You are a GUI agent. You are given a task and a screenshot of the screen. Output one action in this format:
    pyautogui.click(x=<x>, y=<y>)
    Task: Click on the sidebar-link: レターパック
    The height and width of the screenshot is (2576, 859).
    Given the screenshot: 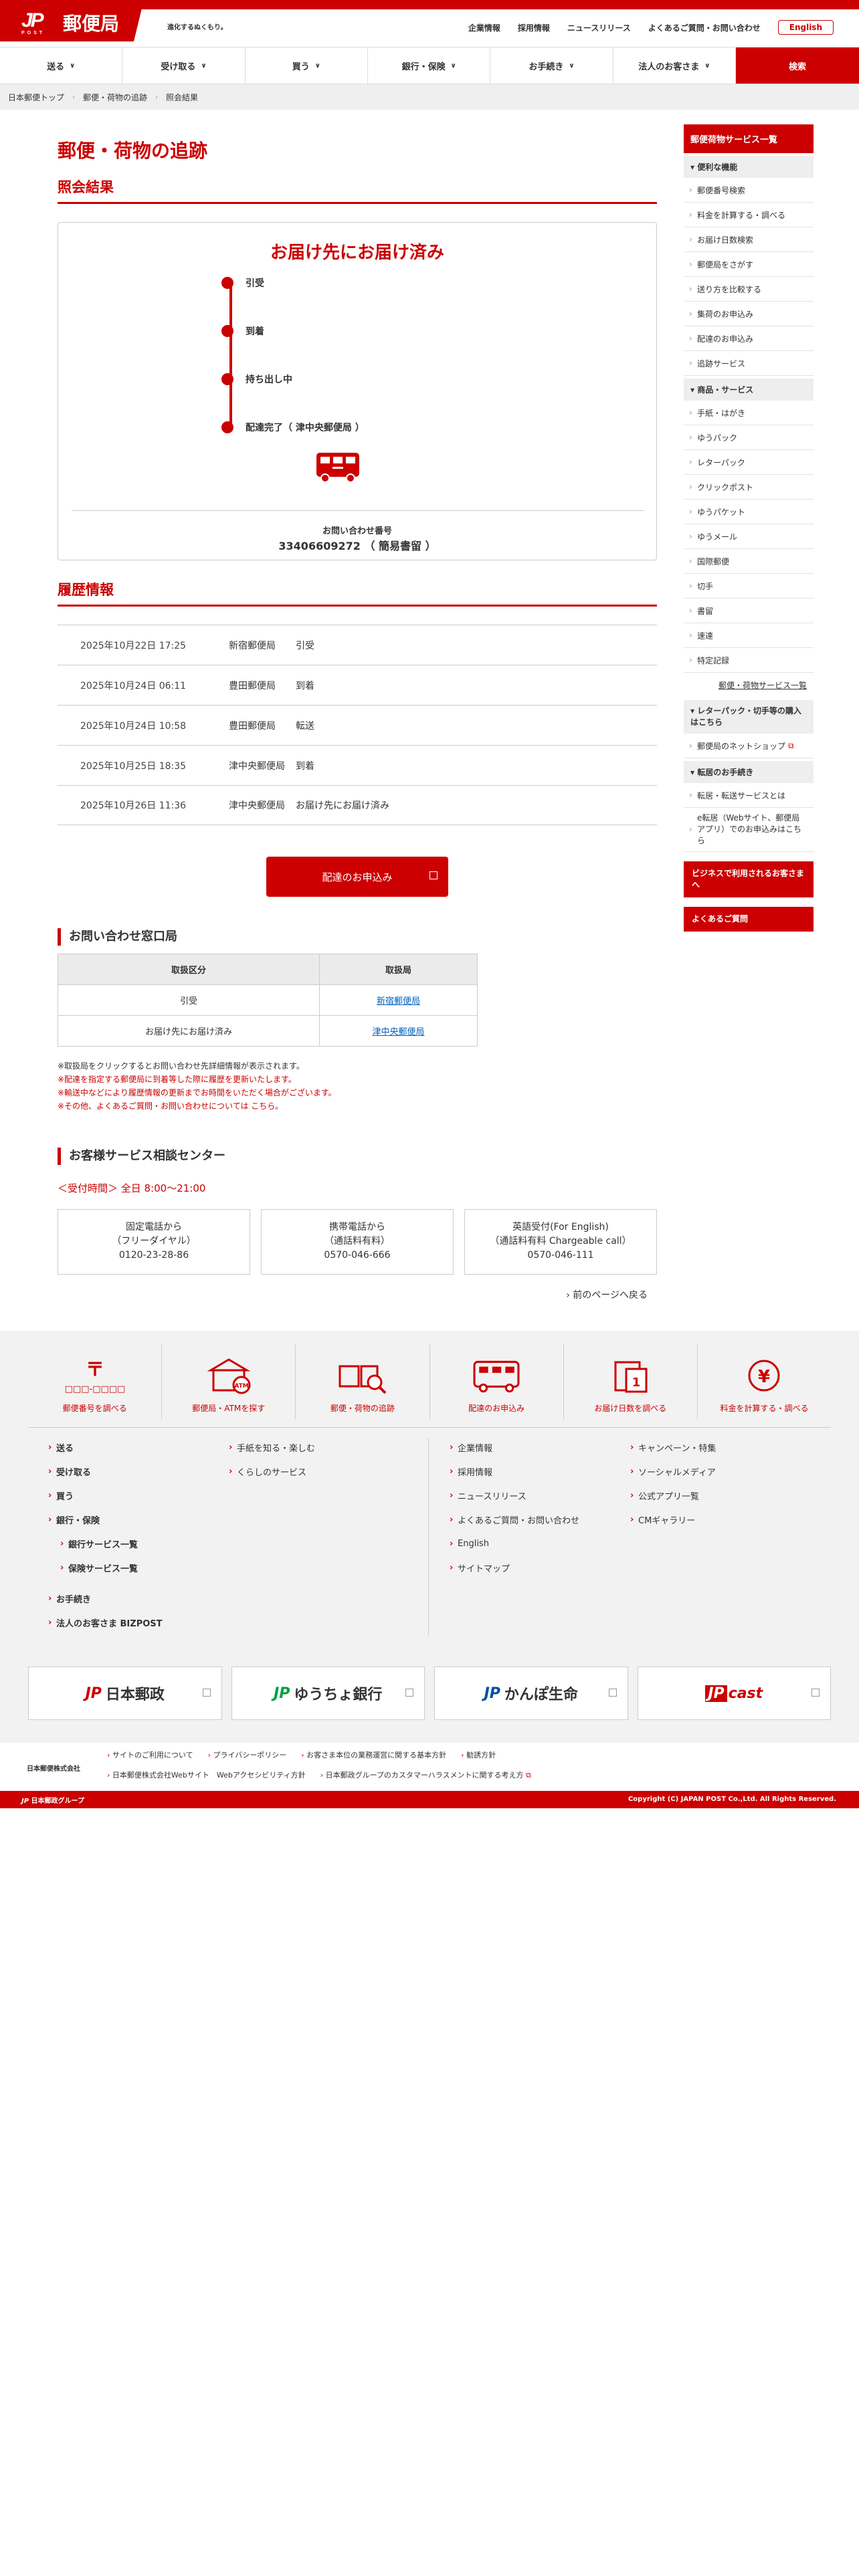 What is the action you would take?
    pyautogui.click(x=749, y=462)
    